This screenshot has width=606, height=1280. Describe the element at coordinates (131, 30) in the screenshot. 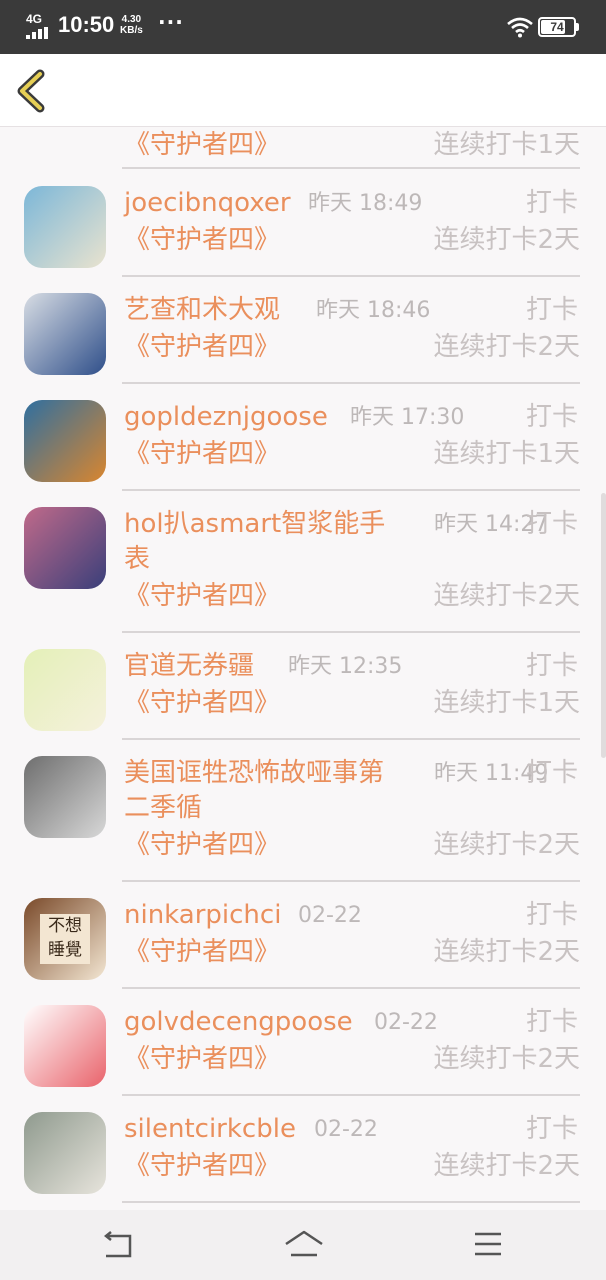

I see `net-speed-unit: KB/s` at that location.